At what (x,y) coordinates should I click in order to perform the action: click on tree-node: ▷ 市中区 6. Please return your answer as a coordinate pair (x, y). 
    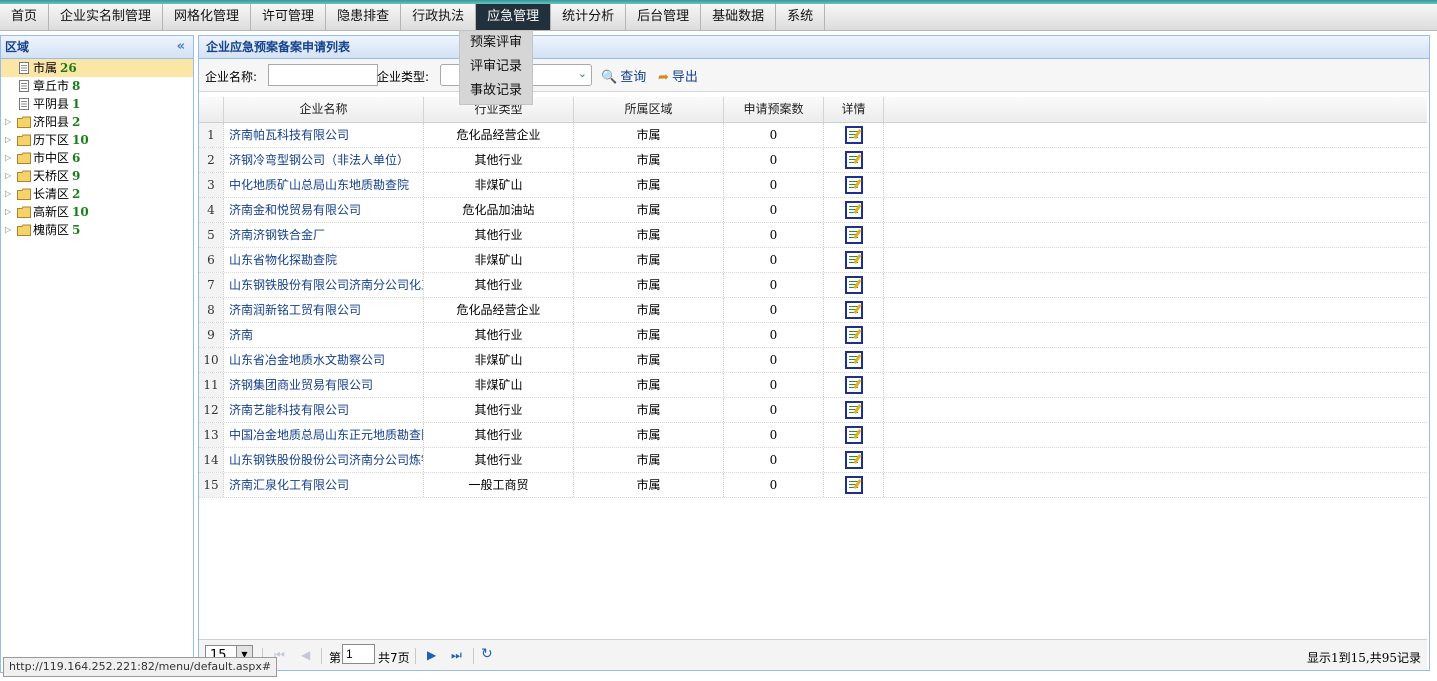
    Looking at the image, I should click on (97, 158).